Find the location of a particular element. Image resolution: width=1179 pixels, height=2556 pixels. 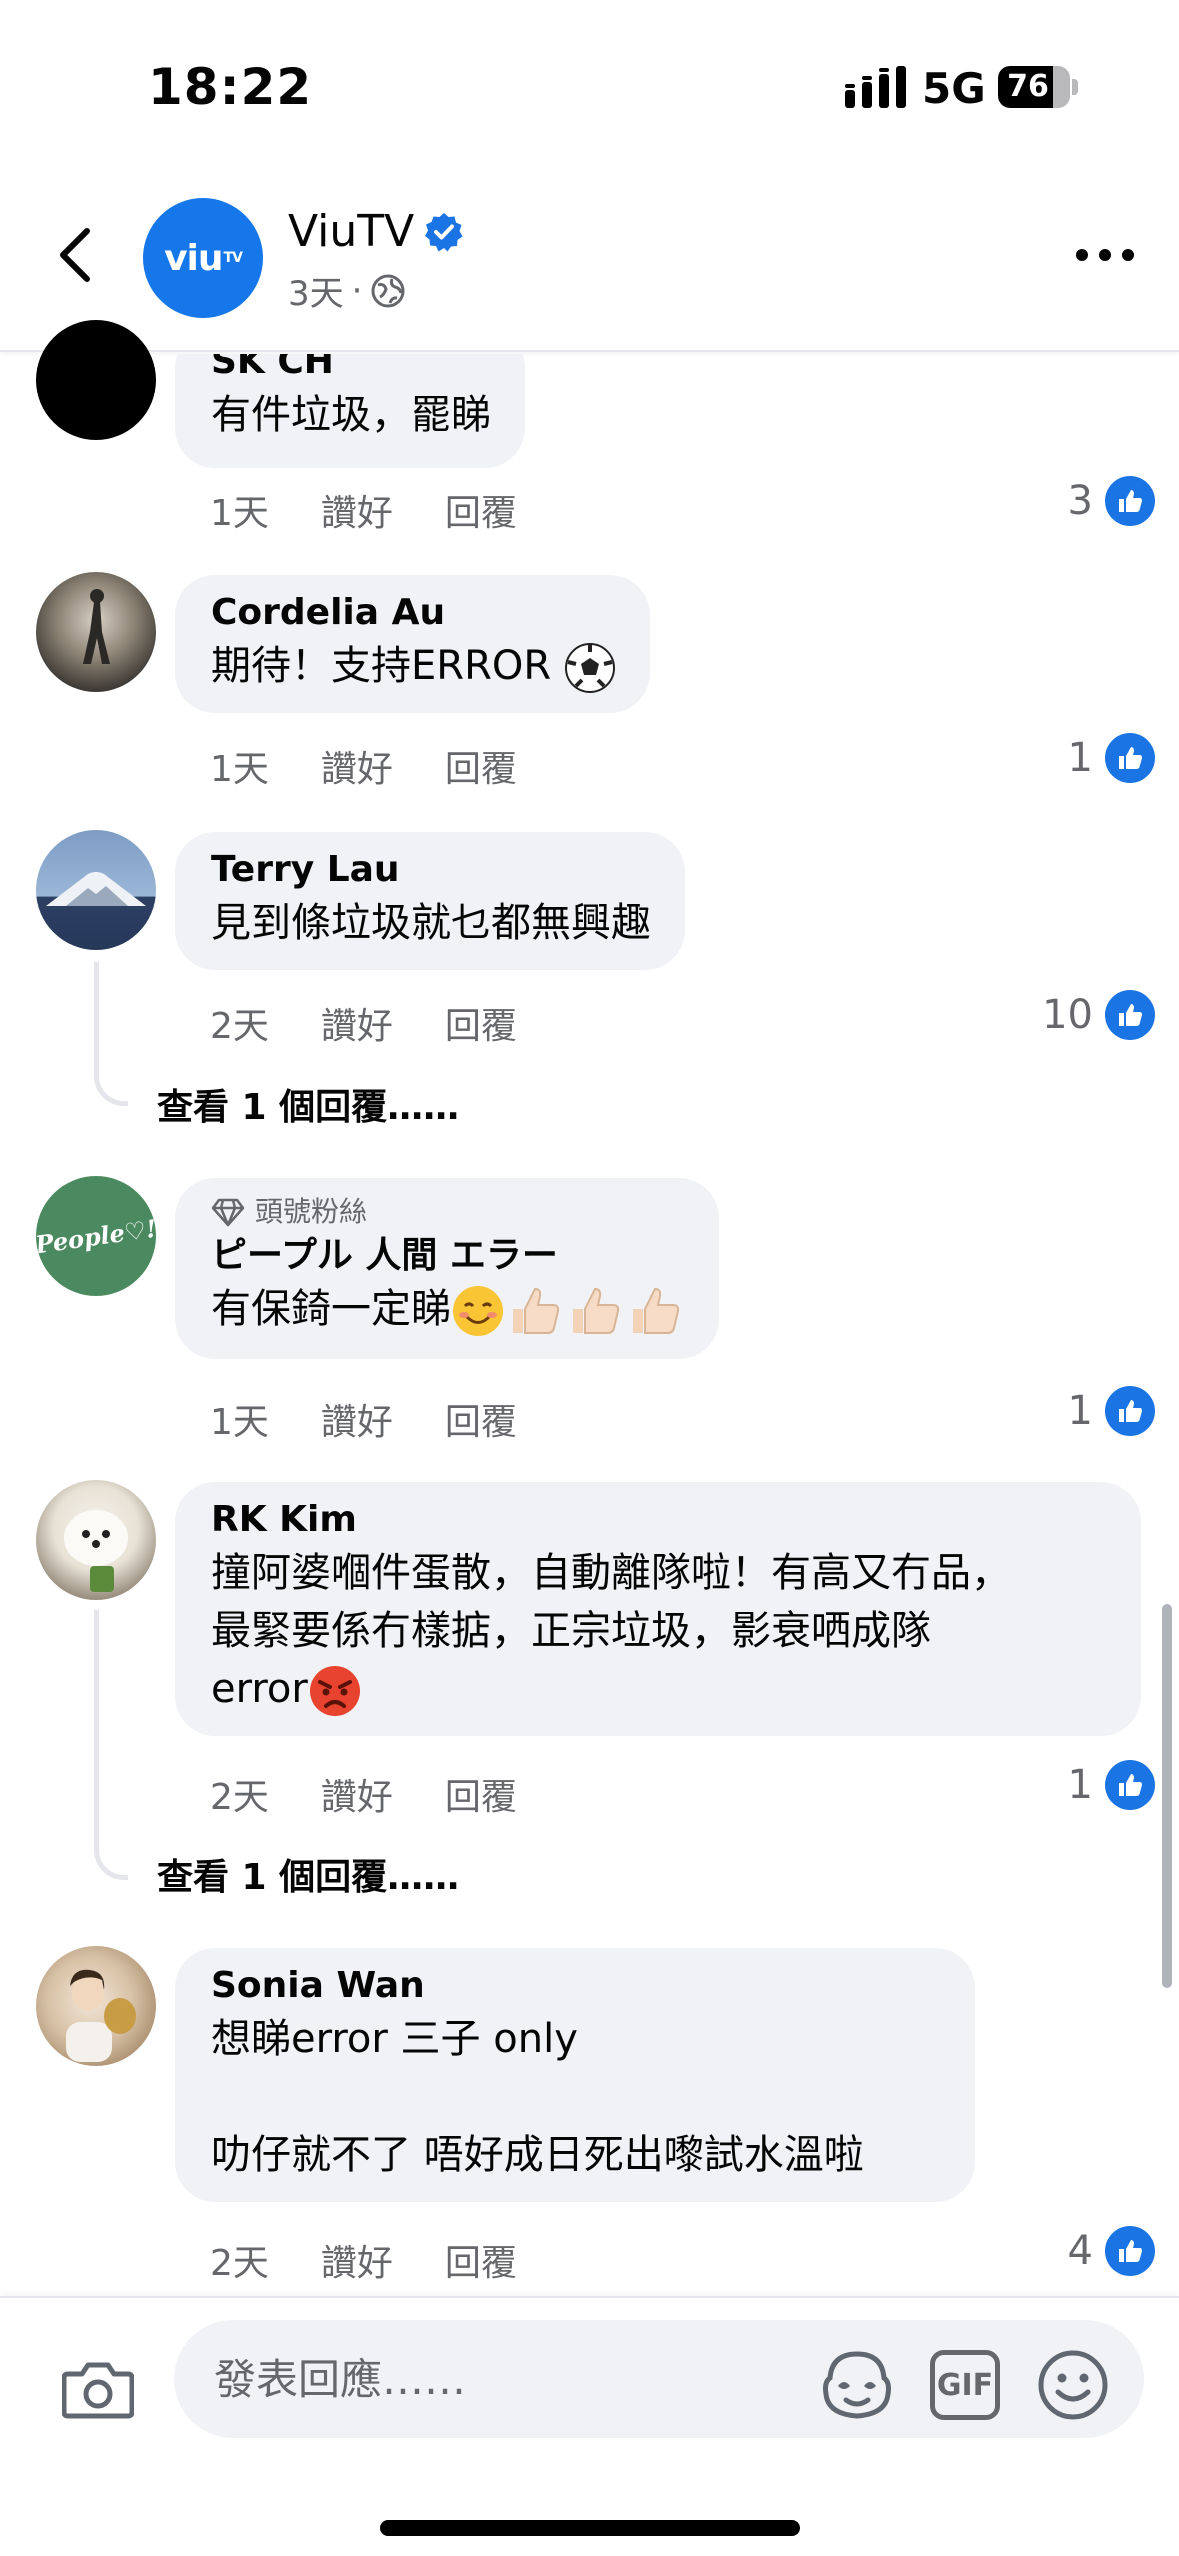

page-avatar: viu TV is located at coordinates (203, 258).